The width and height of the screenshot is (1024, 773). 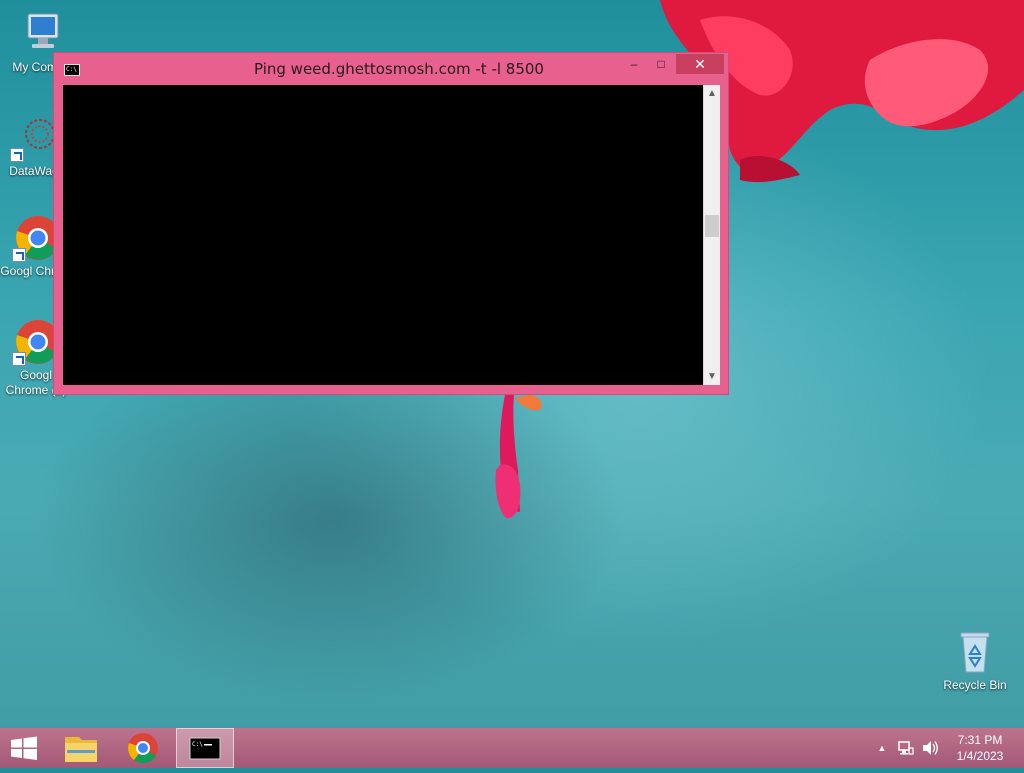 I want to click on network-icon, so click(x=906, y=748).